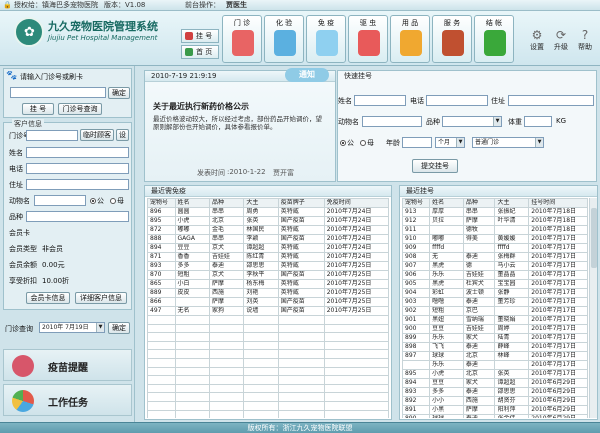 The image size is (600, 433). Describe the element at coordinates (495, 320) in the screenshot. I see `table-row: 901 黑妞 雪纳瑞 董晓娟 2010年7月17日` at that location.